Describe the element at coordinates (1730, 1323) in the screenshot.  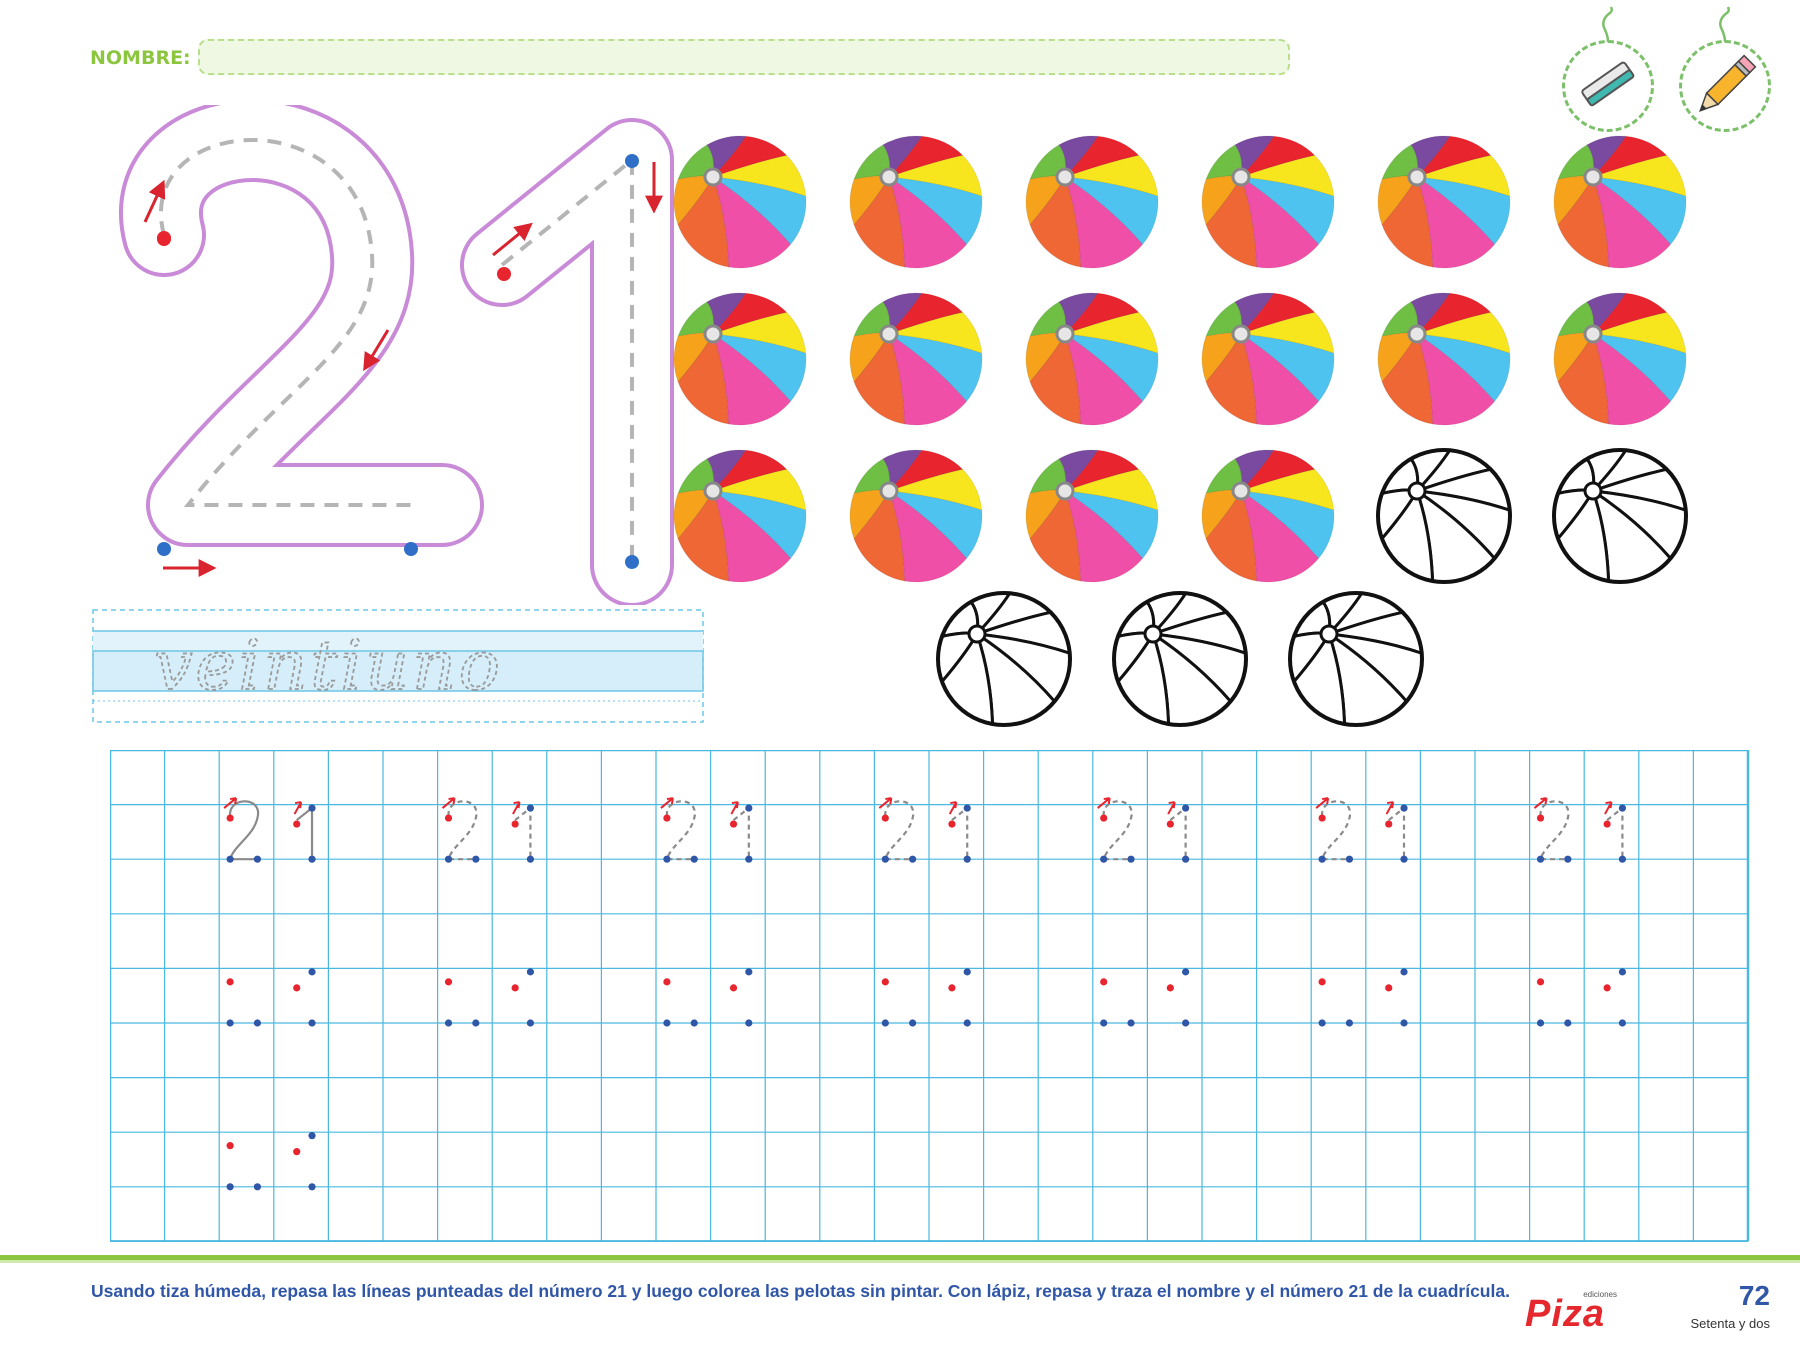
I see `page-number-words: Setenta y dos` at that location.